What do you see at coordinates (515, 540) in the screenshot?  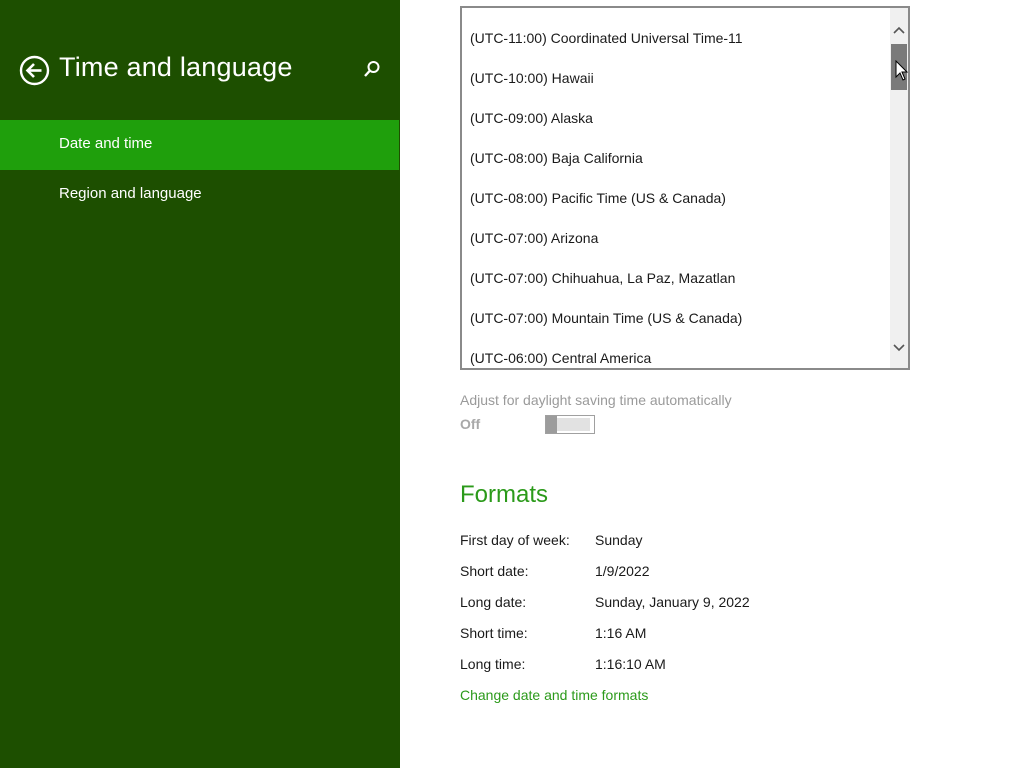 I see `format-label: First day of week:` at bounding box center [515, 540].